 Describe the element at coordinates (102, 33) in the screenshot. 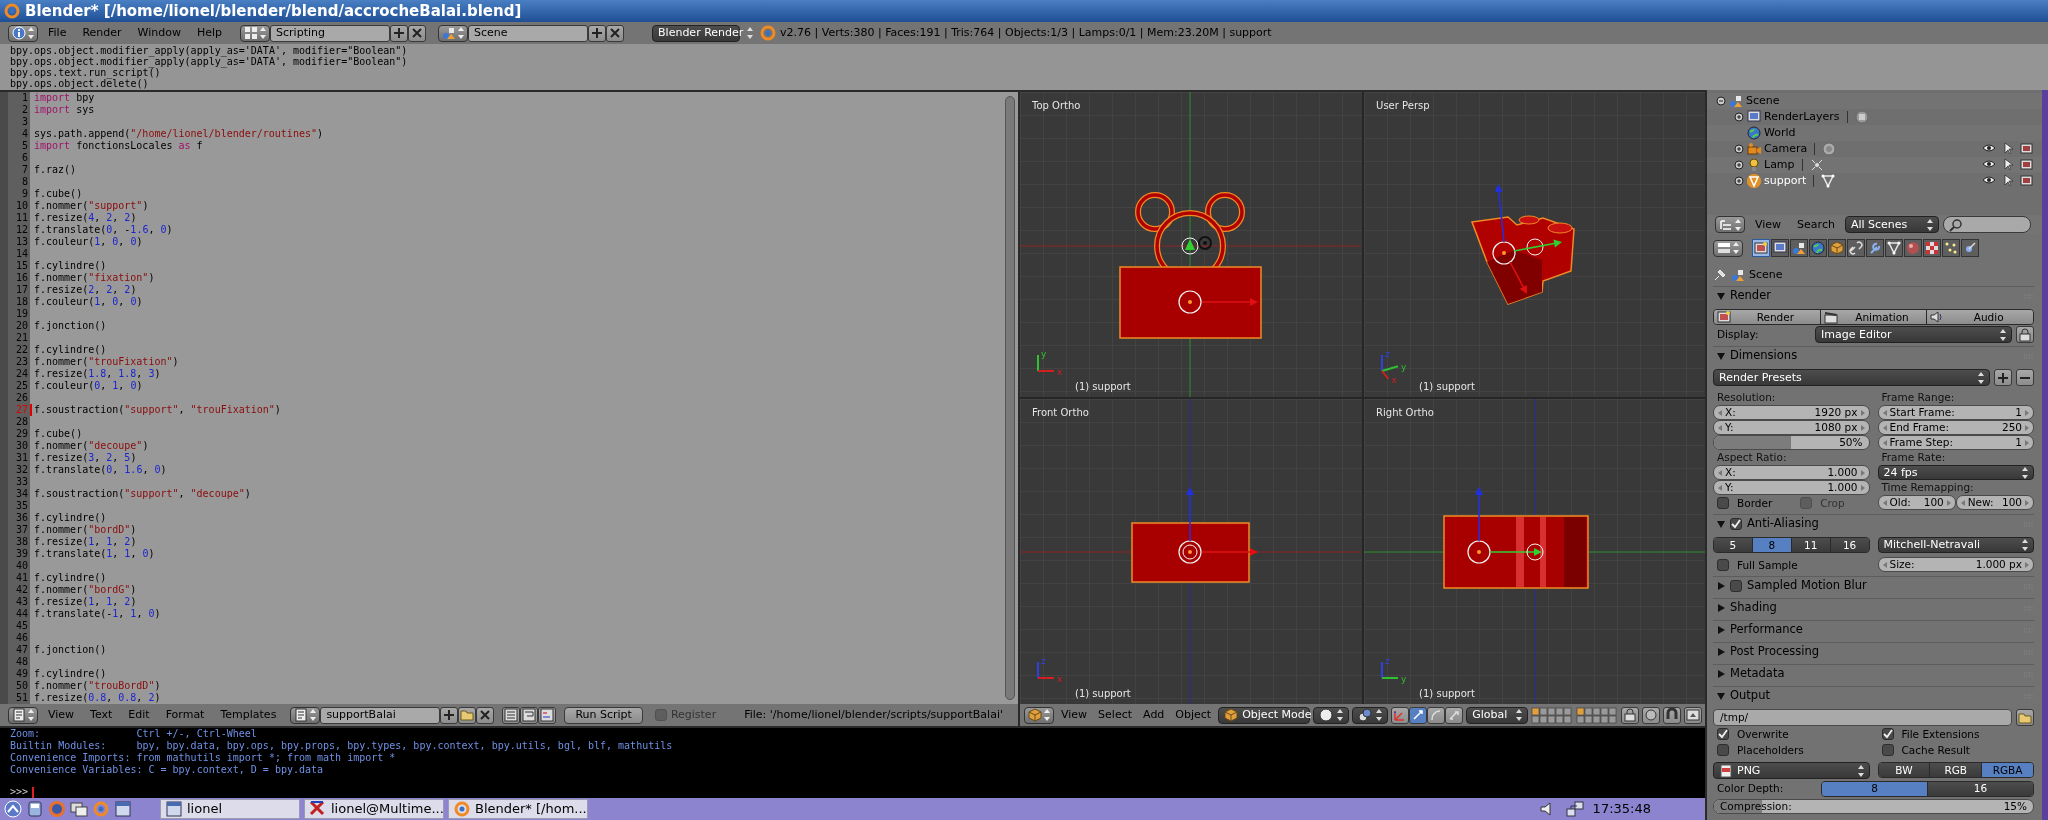

I see `menu-item: Render` at that location.